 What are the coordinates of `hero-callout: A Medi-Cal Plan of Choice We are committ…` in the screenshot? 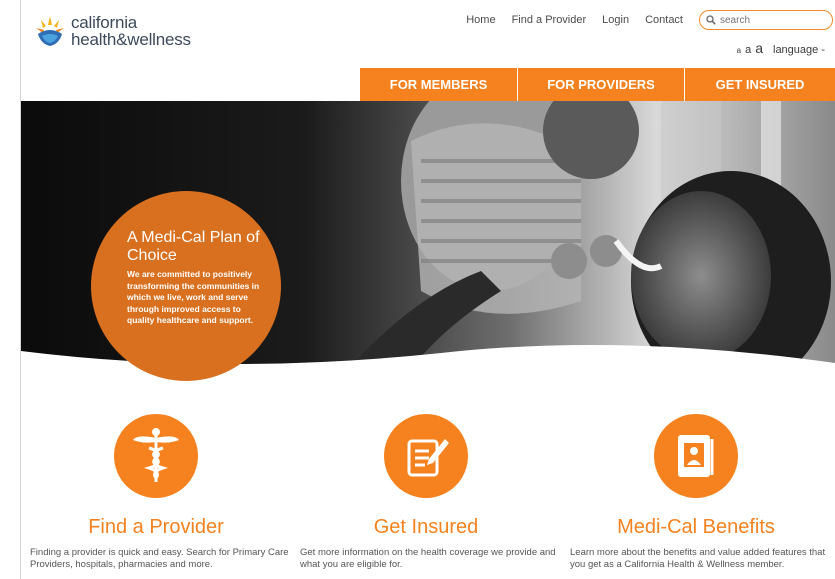 It's located at (186, 286).